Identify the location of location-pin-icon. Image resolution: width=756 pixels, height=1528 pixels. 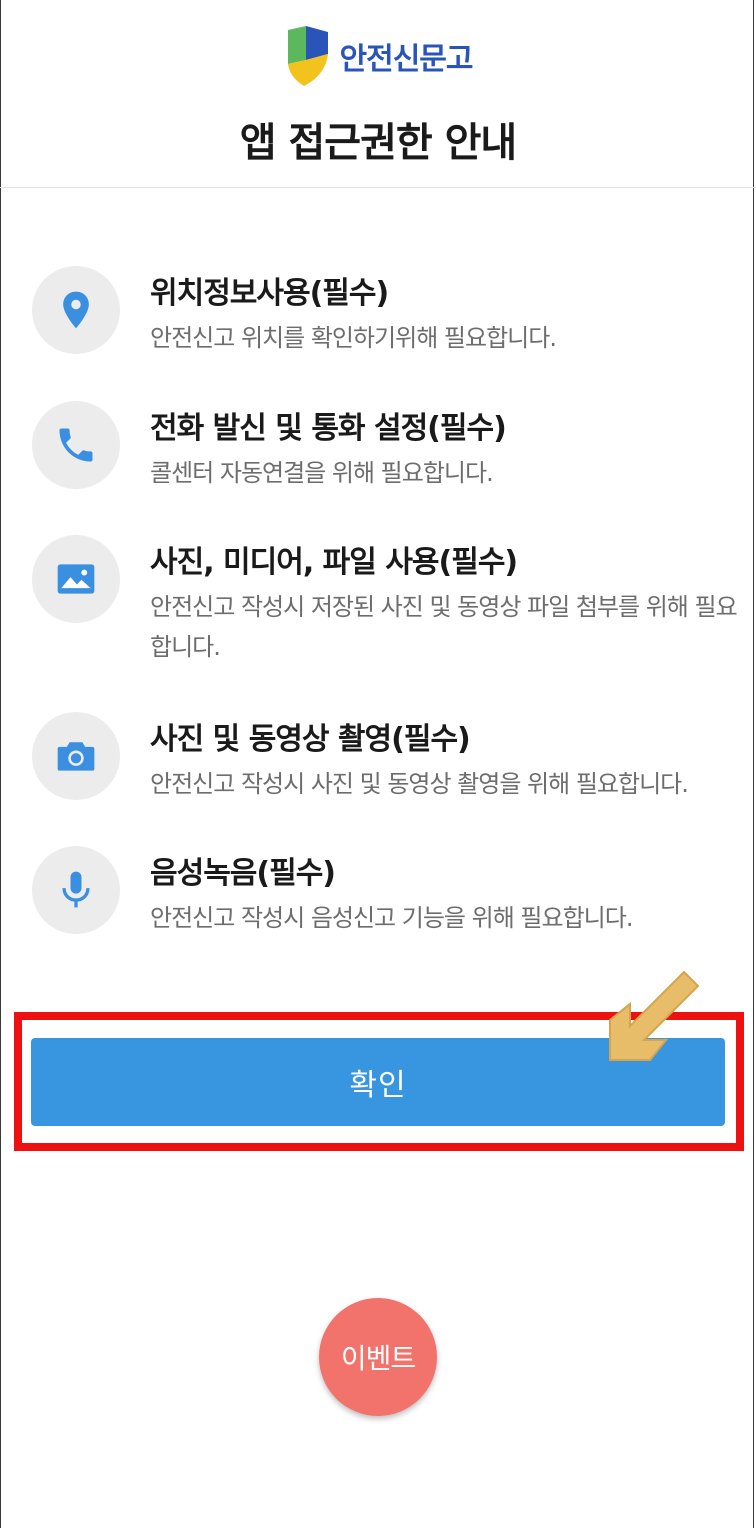
(76, 310).